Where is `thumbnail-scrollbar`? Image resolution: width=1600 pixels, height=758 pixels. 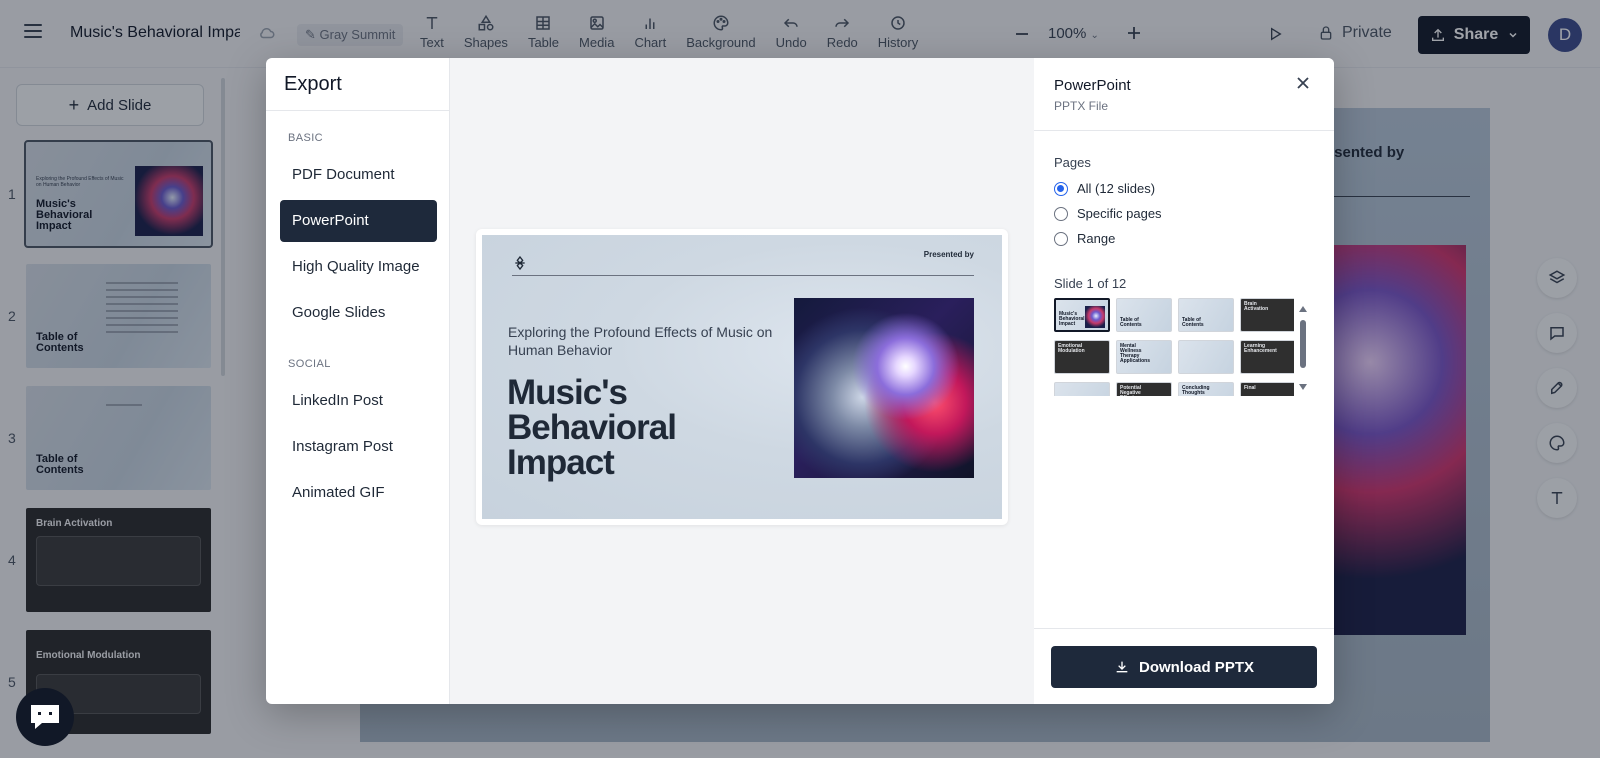 thumbnail-scrollbar is located at coordinates (1303, 348).